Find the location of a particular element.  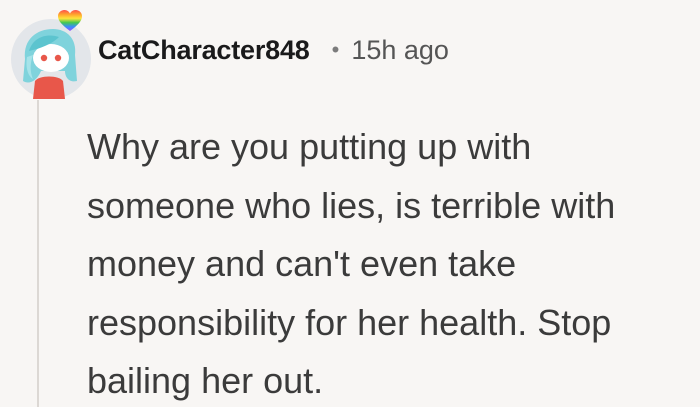

comment-line: Why are you putting up with is located at coordinates (309, 146).